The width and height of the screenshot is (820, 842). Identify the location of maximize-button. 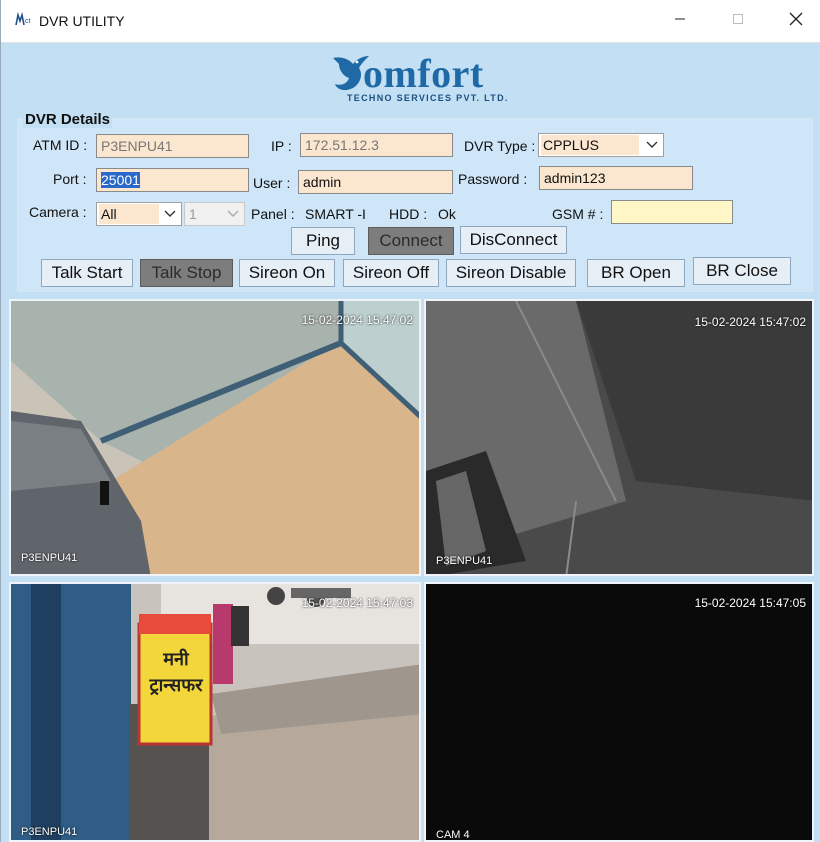
(738, 21).